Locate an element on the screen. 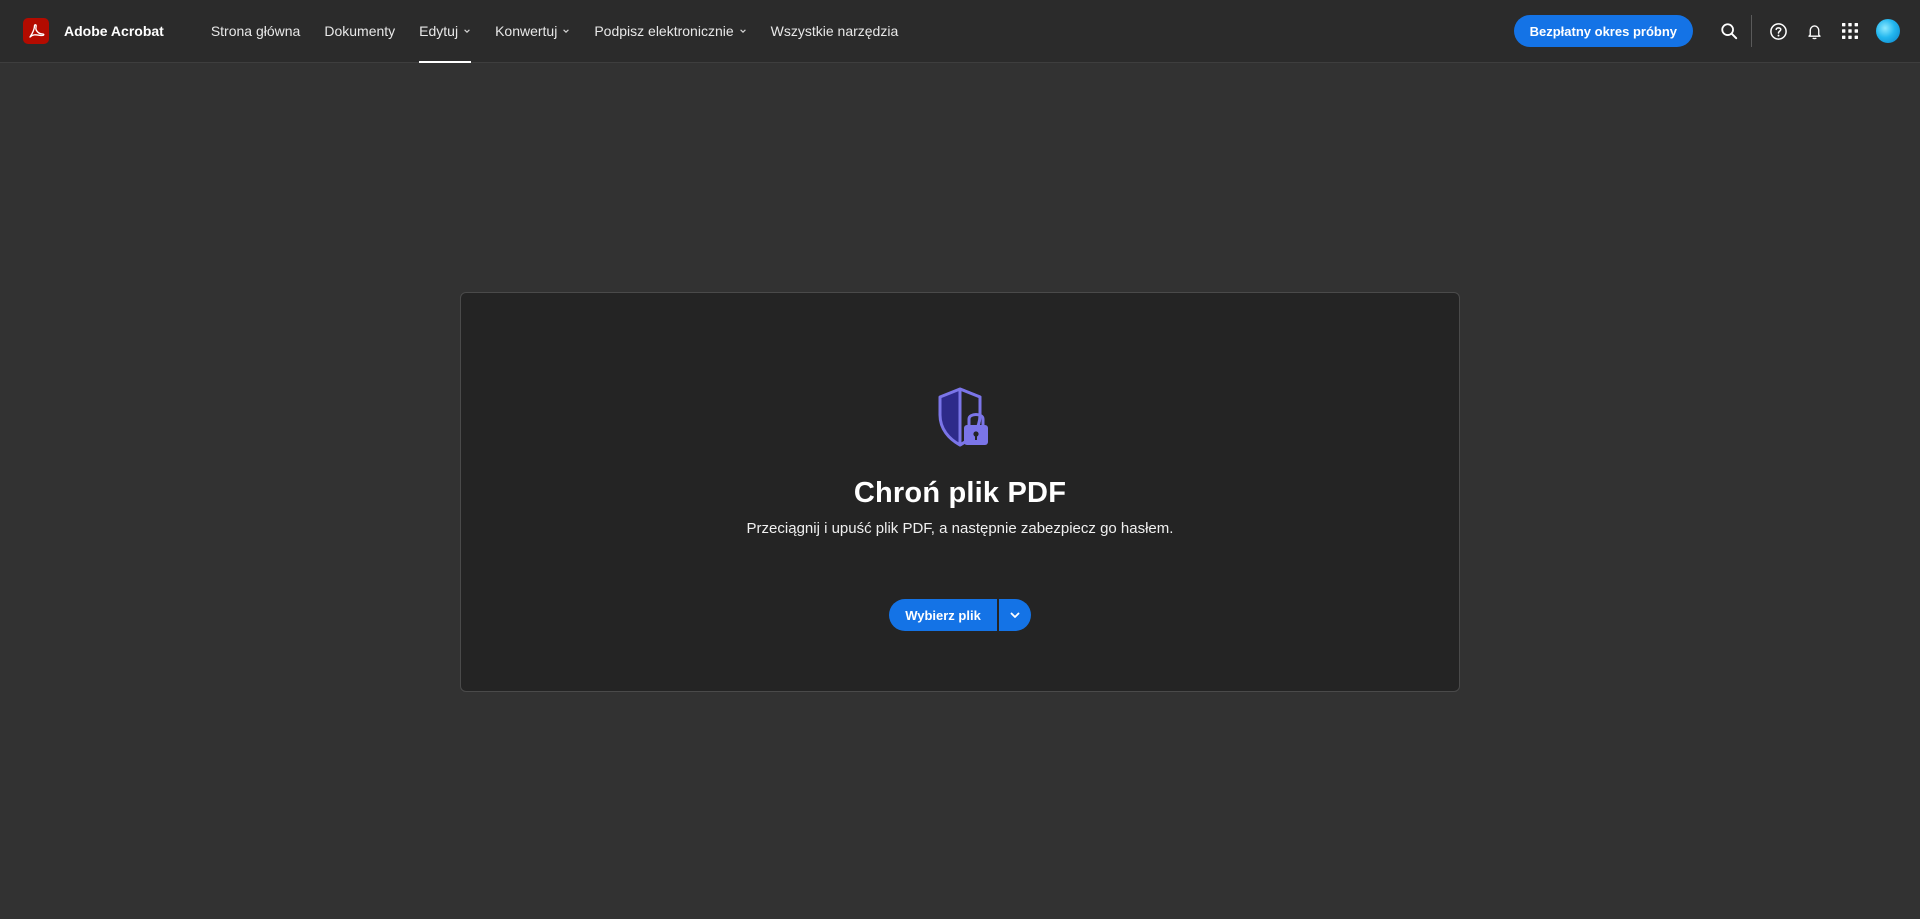 The width and height of the screenshot is (1920, 919). nav-item-label: Konwertuj is located at coordinates (526, 31).